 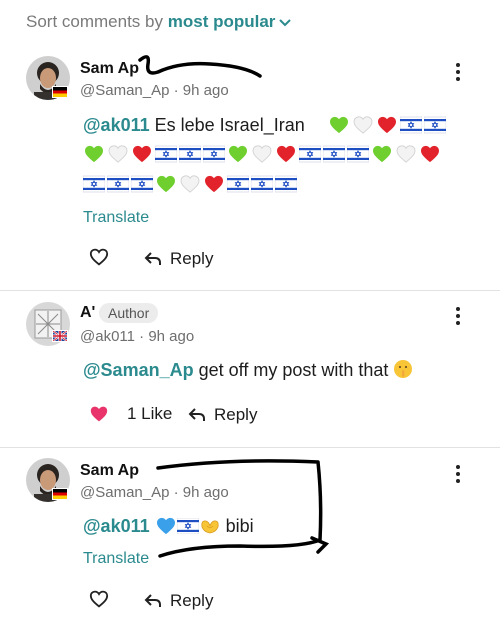 What do you see at coordinates (60, 336) in the screenshot?
I see `uk-flag` at bounding box center [60, 336].